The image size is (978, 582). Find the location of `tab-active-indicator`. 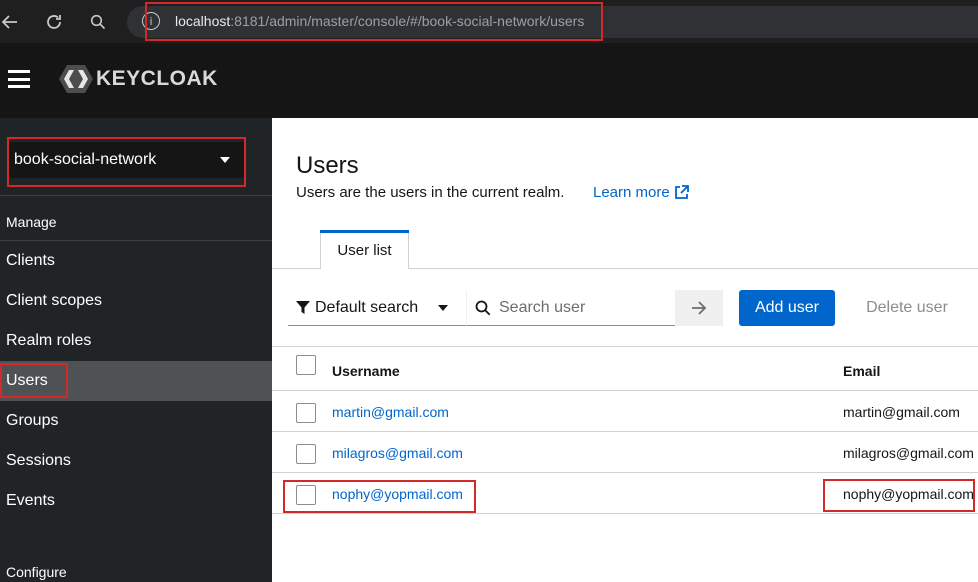

tab-active-indicator is located at coordinates (364, 231).